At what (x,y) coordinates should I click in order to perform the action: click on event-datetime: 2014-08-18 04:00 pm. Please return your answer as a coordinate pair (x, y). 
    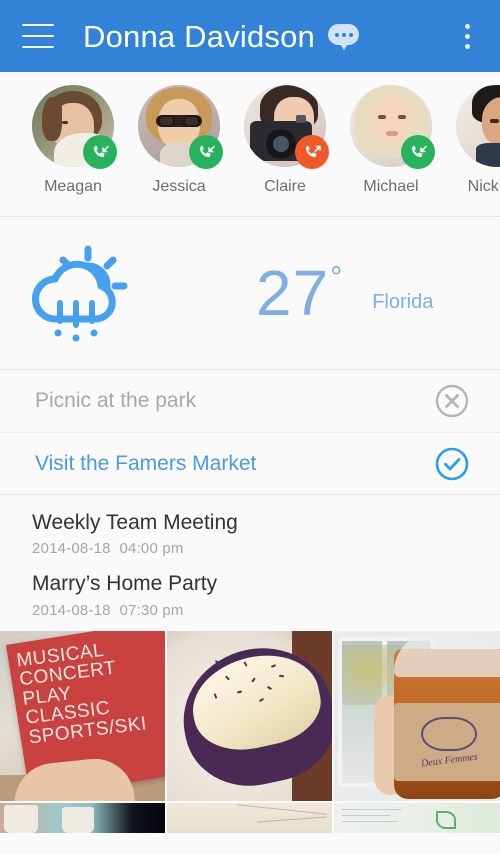
    Looking at the image, I should click on (266, 548).